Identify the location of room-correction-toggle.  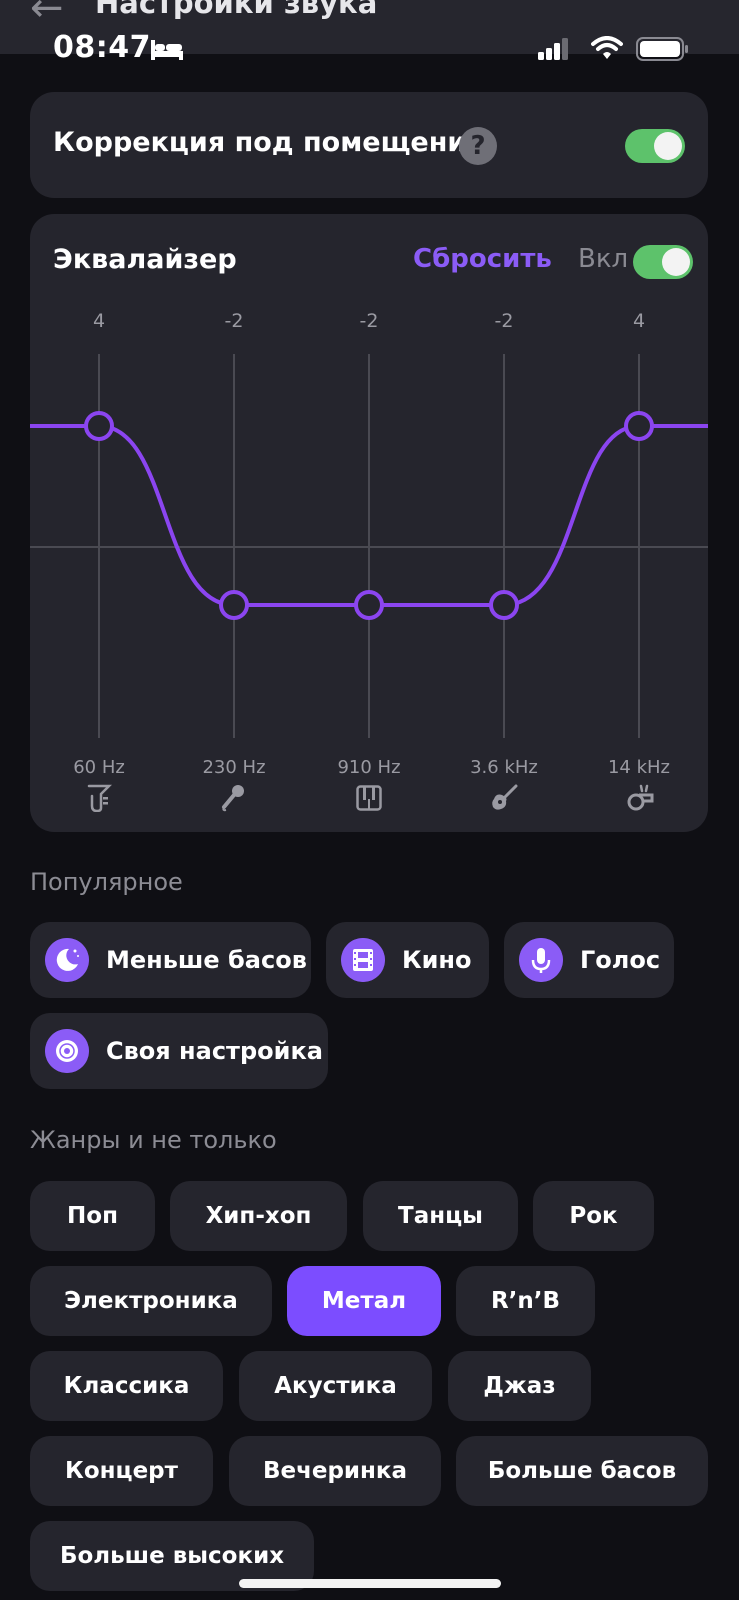
(655, 146).